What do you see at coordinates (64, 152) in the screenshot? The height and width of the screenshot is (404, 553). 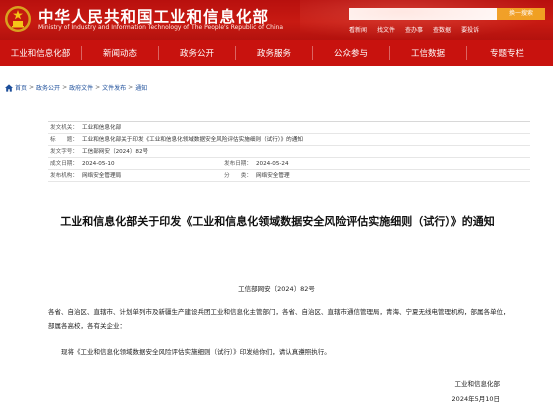 I see `docno-label: 发文字号：` at bounding box center [64, 152].